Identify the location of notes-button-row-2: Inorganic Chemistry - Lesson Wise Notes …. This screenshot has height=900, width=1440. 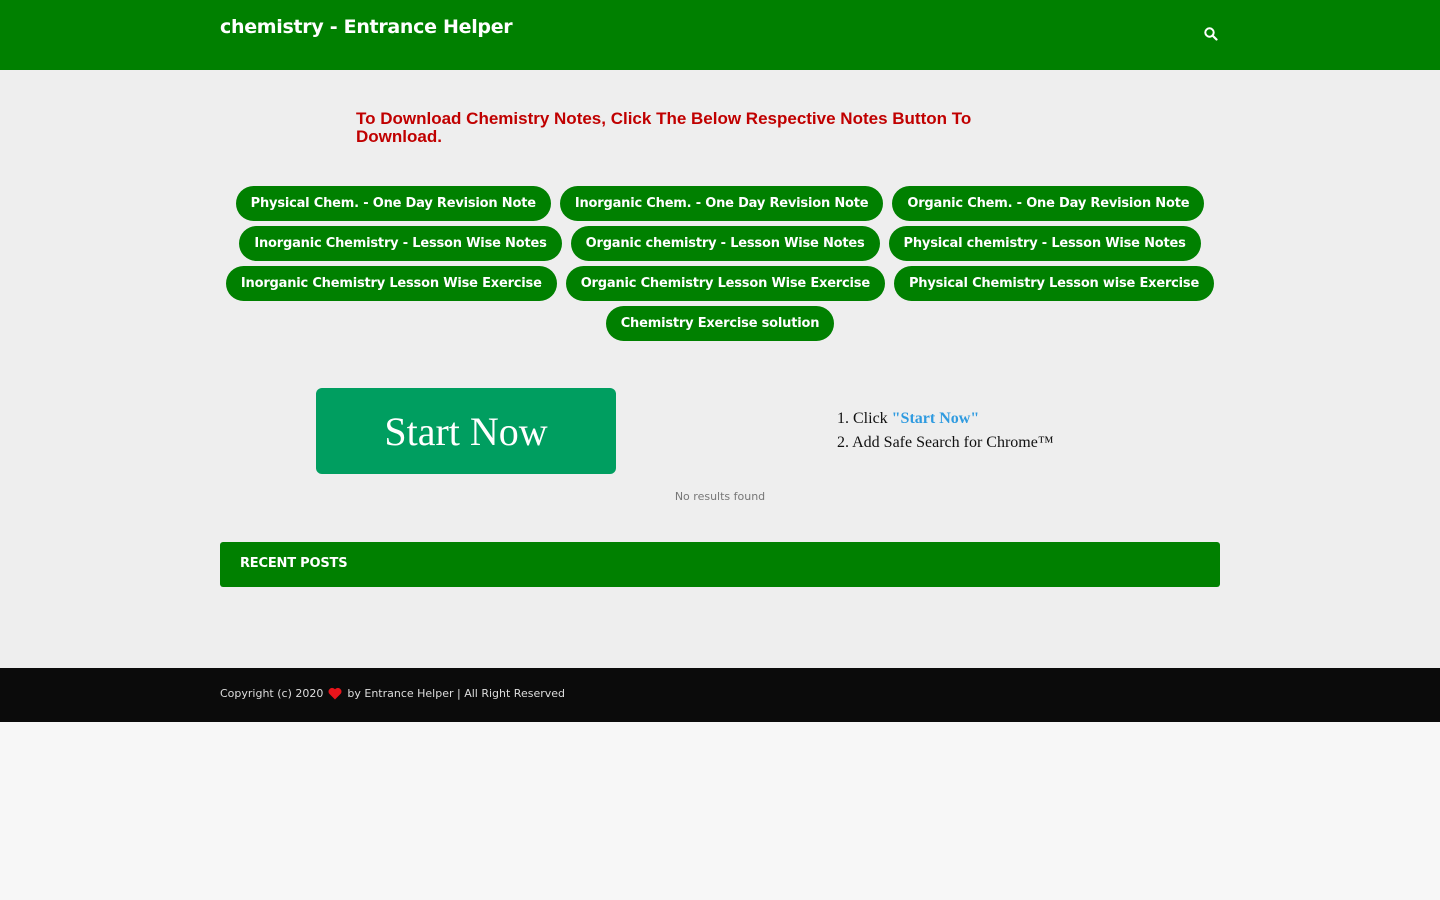
(720, 243).